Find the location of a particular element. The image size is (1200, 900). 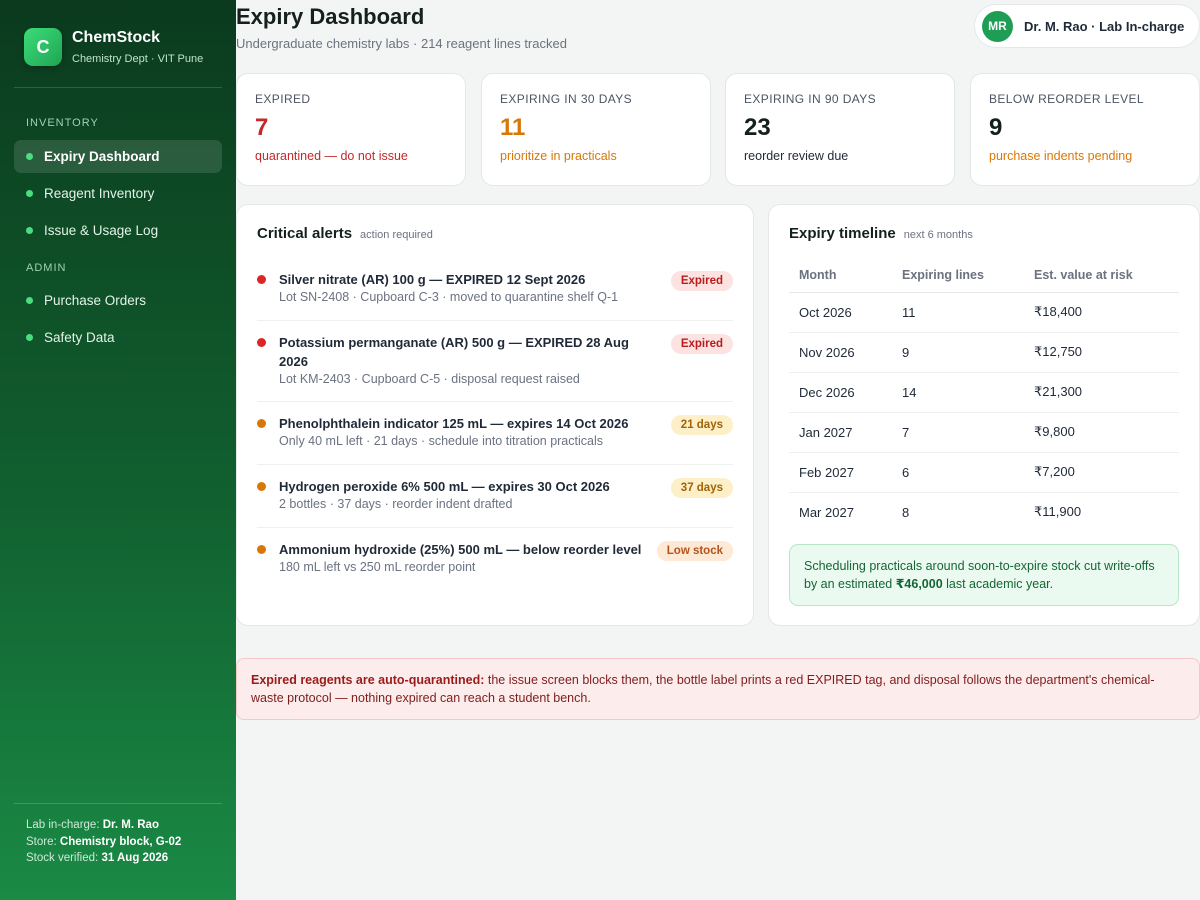

tip-amount: ₹46,000 is located at coordinates (919, 584).